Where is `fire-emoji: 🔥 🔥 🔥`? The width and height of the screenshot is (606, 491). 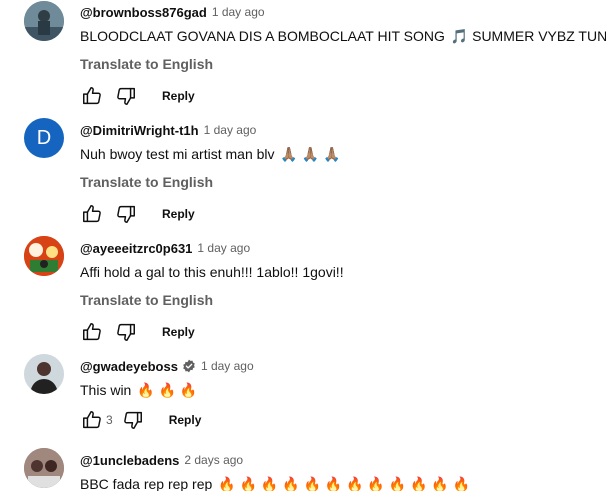
fire-emoji: 🔥 🔥 🔥 is located at coordinates (167, 390).